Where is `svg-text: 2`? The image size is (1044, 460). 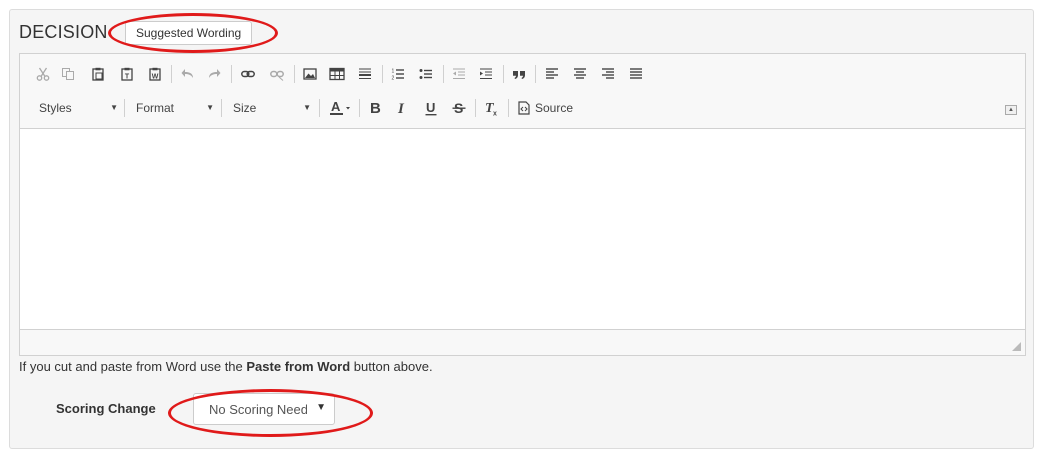
svg-text: 2 is located at coordinates (393, 79).